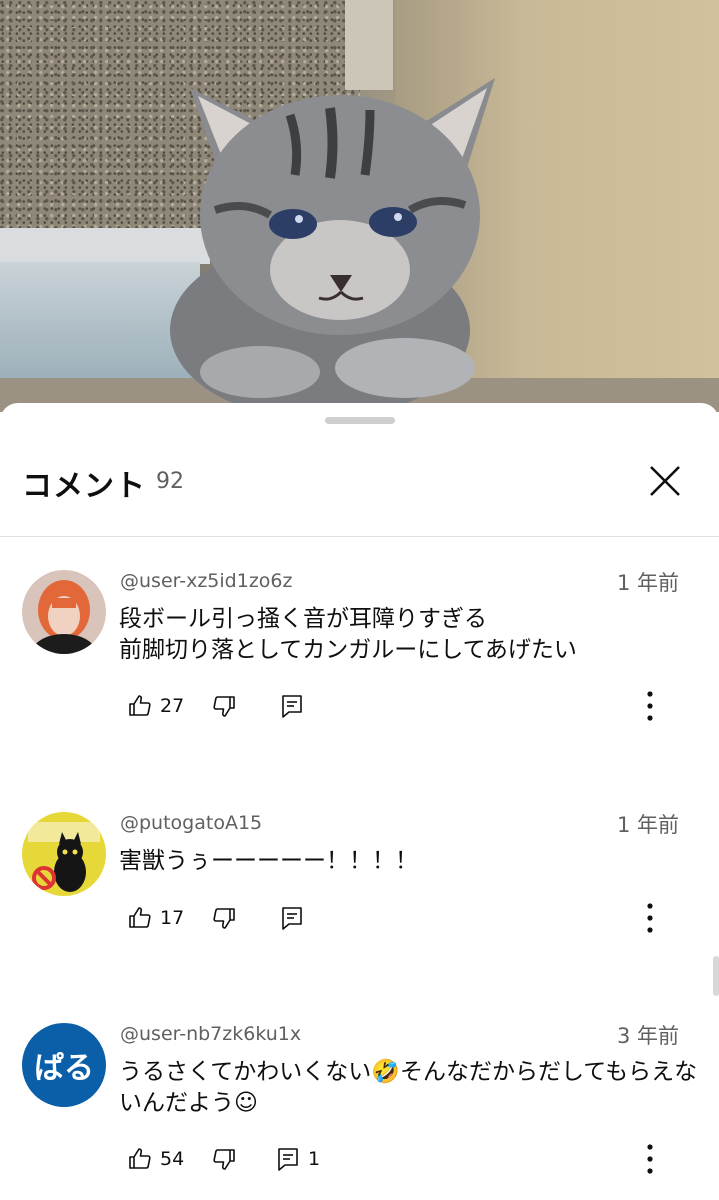 The image size is (719, 1200). I want to click on comment-text: 害獣うぅーーーーー！！！！, so click(268, 861).